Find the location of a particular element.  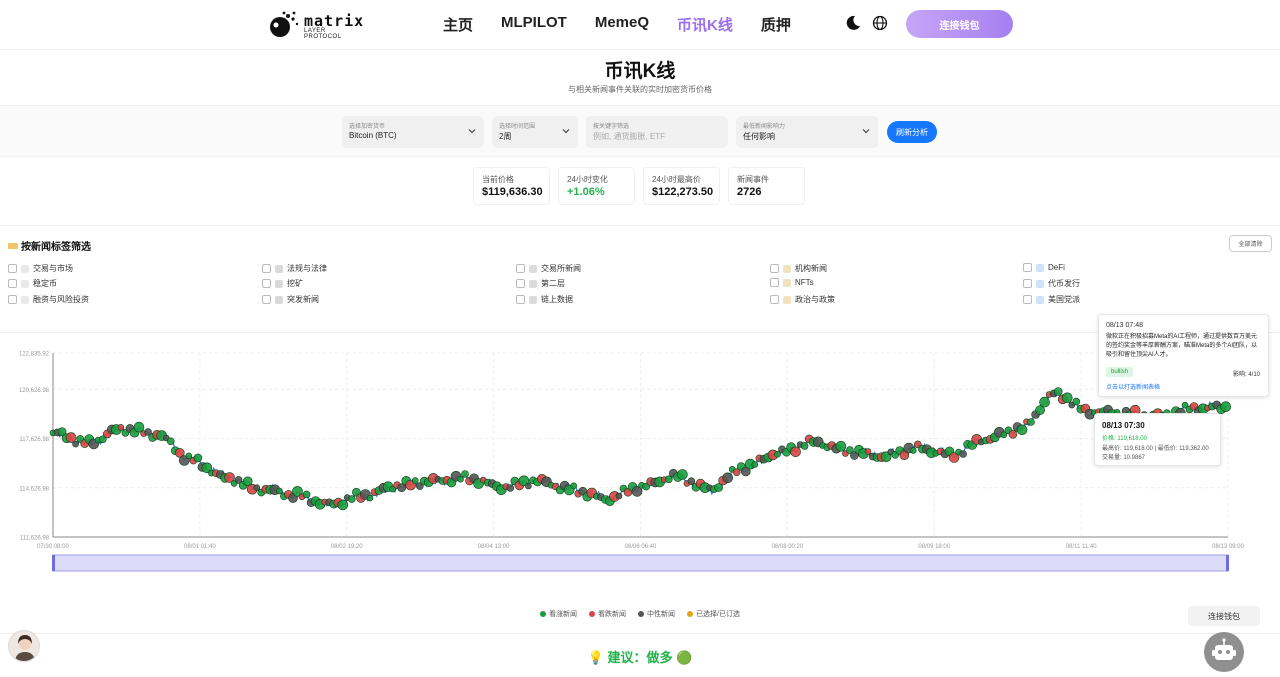

tag-filter-item: 稳定币 is located at coordinates (32, 283).